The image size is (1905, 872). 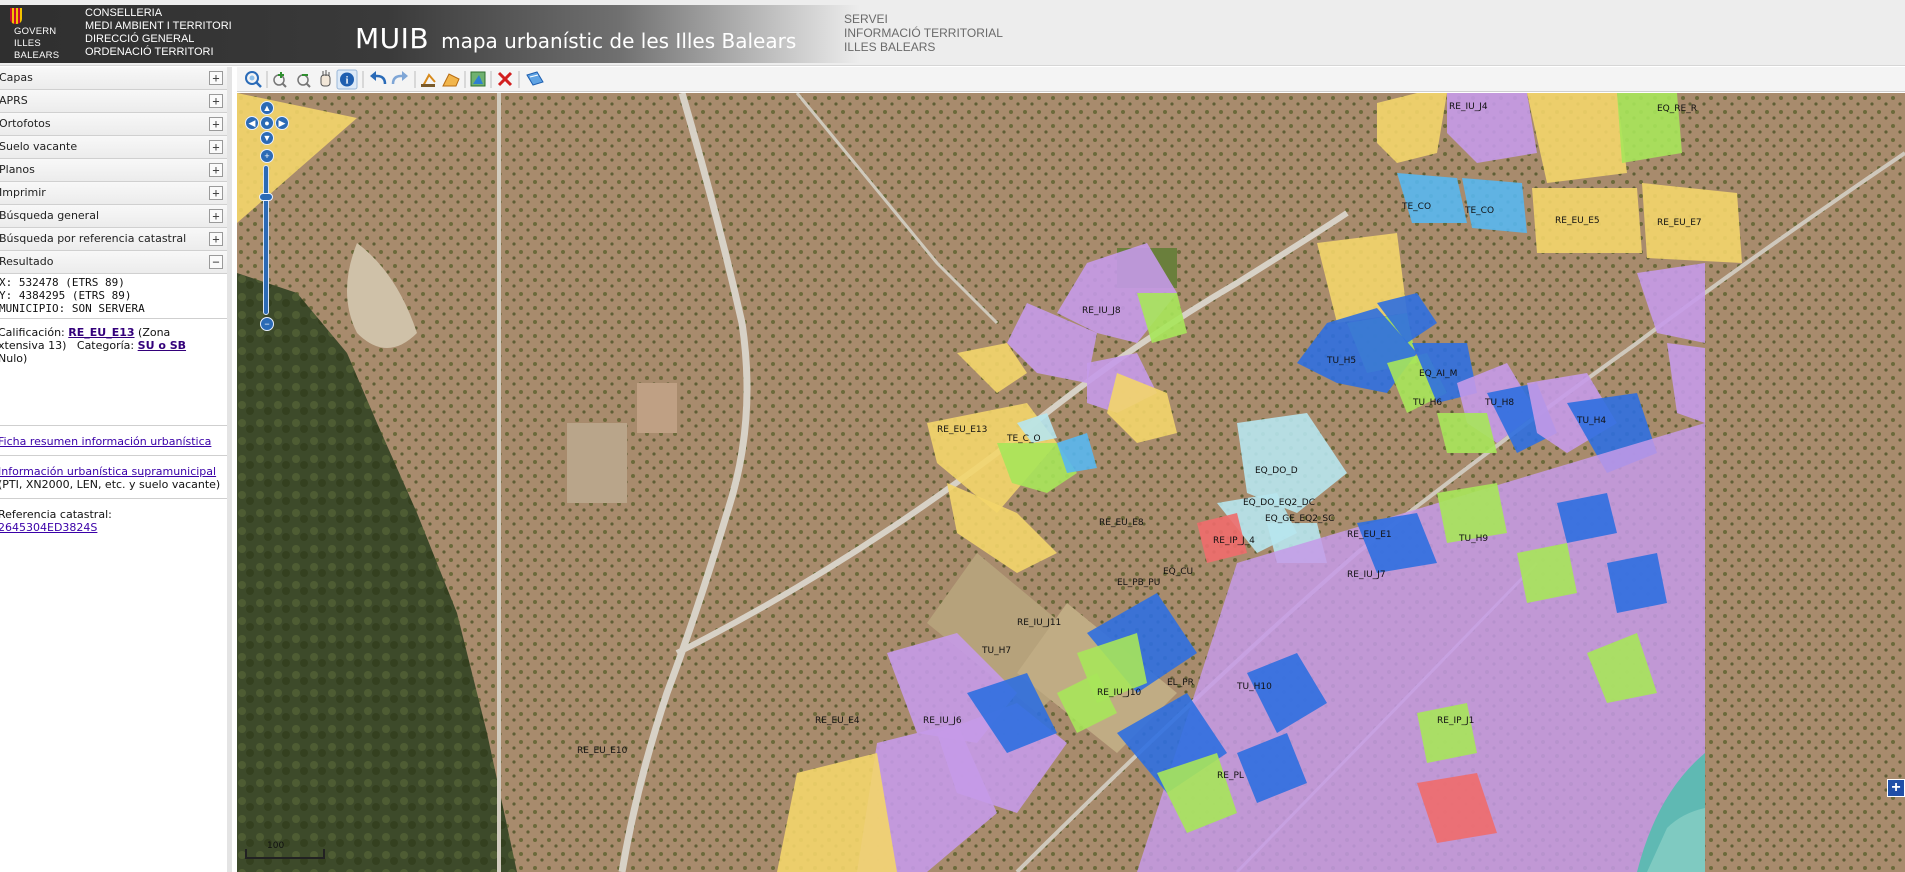 I want to click on pan-center-icon: ●, so click(x=267, y=123).